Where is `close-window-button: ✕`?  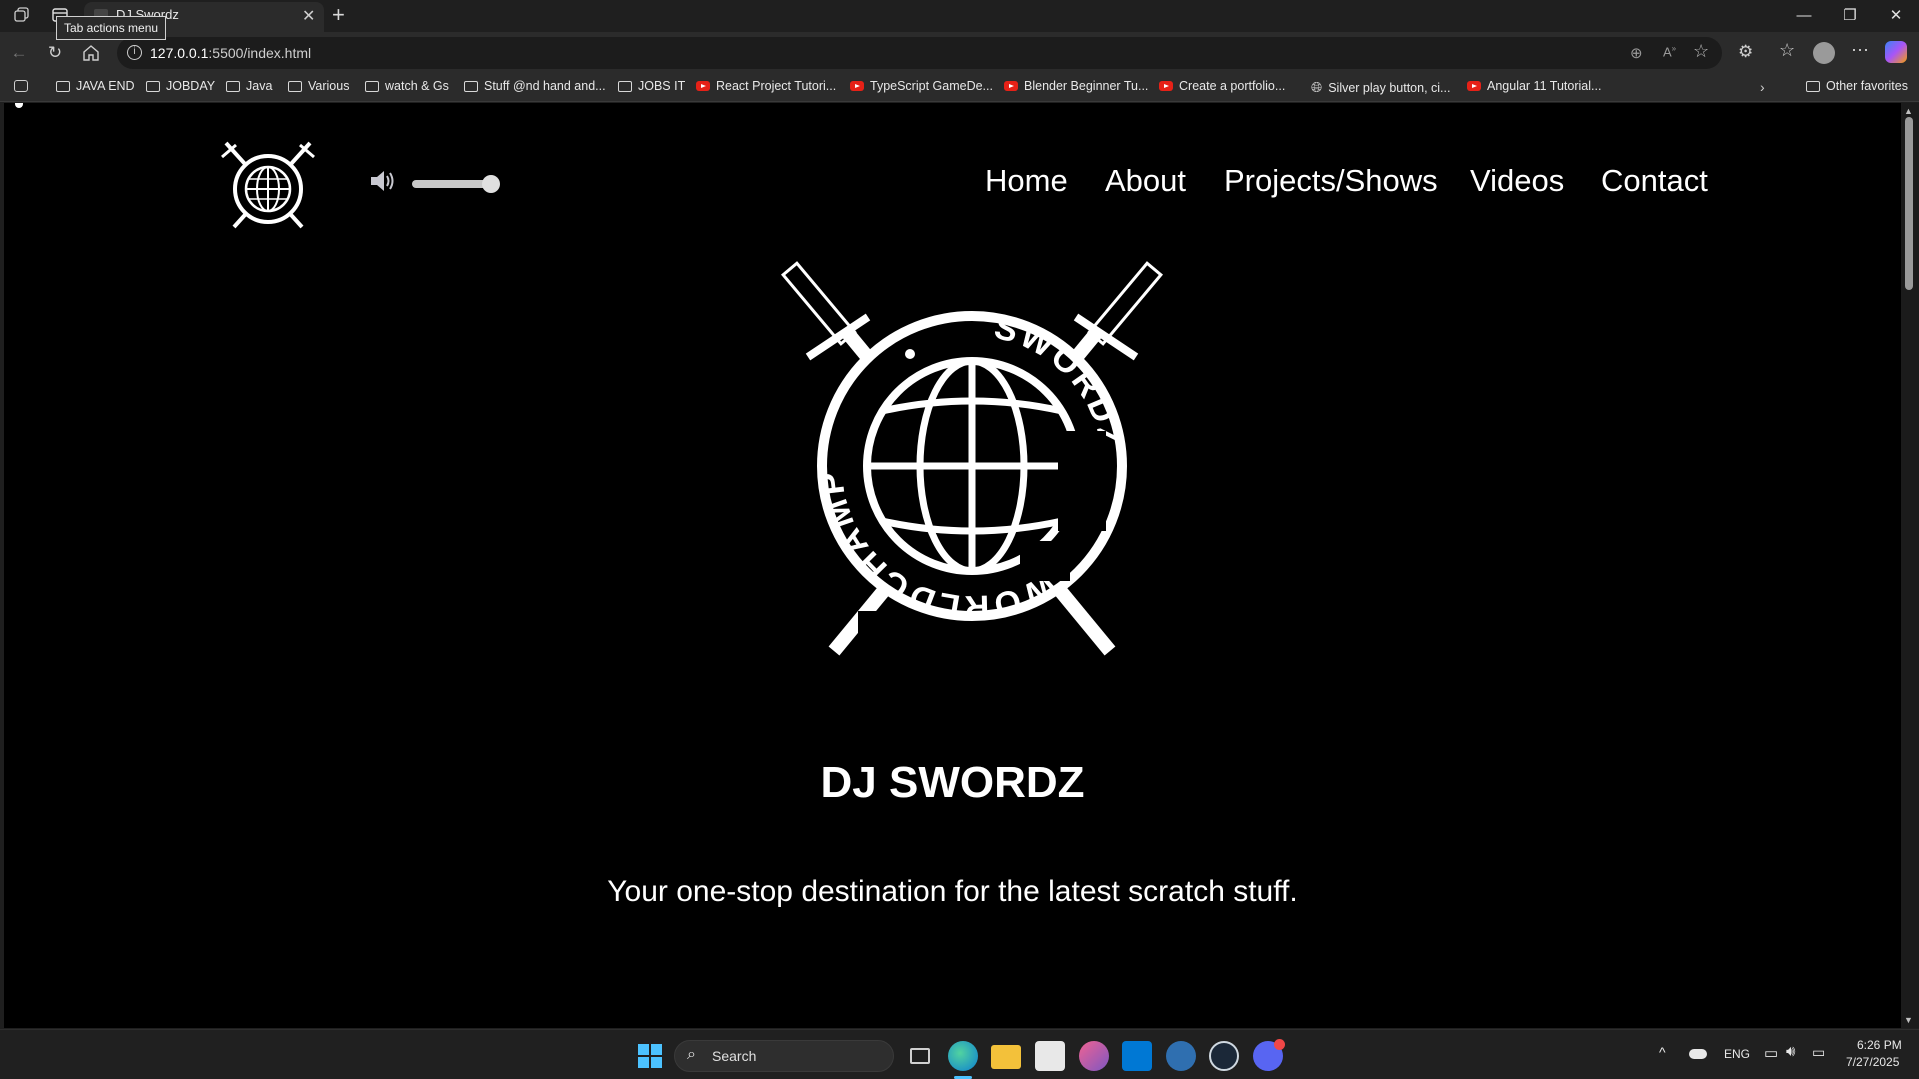
close-window-button: ✕ is located at coordinates (1896, 16).